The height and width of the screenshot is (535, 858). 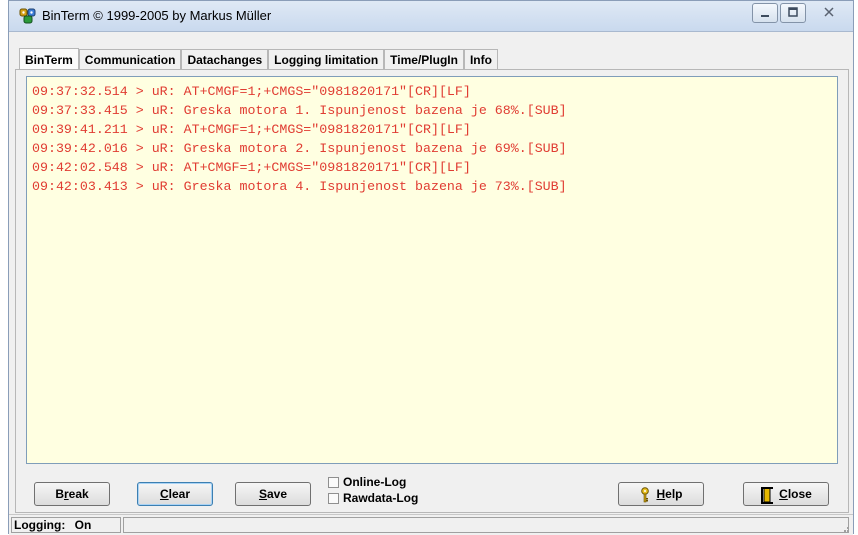 I want to click on close-icon, so click(x=829, y=12).